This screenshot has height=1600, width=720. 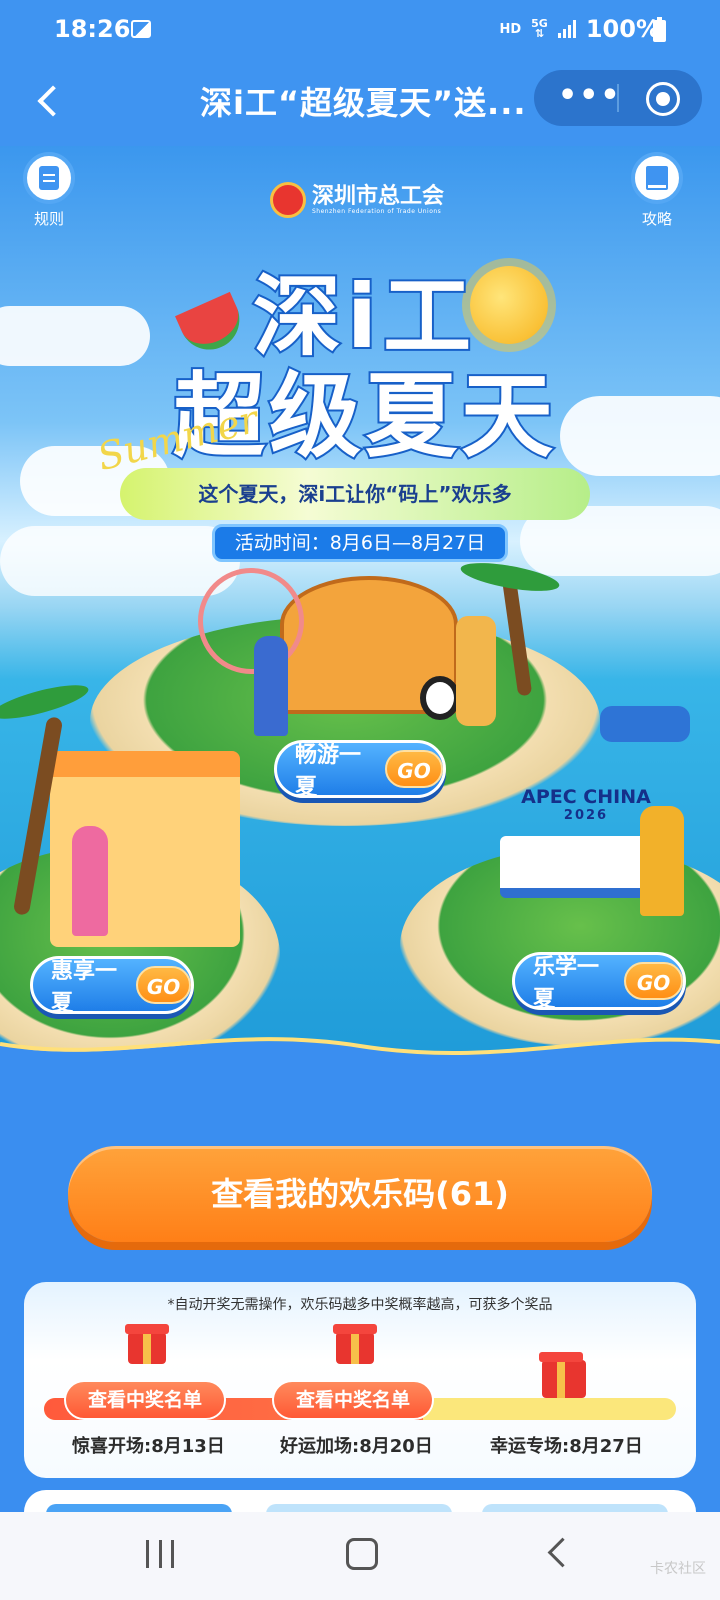 What do you see at coordinates (360, 1305) in the screenshot?
I see `draw-note: *自动开奖无需操作，欢乐码越多中奖概率越高，可获多个奖品` at bounding box center [360, 1305].